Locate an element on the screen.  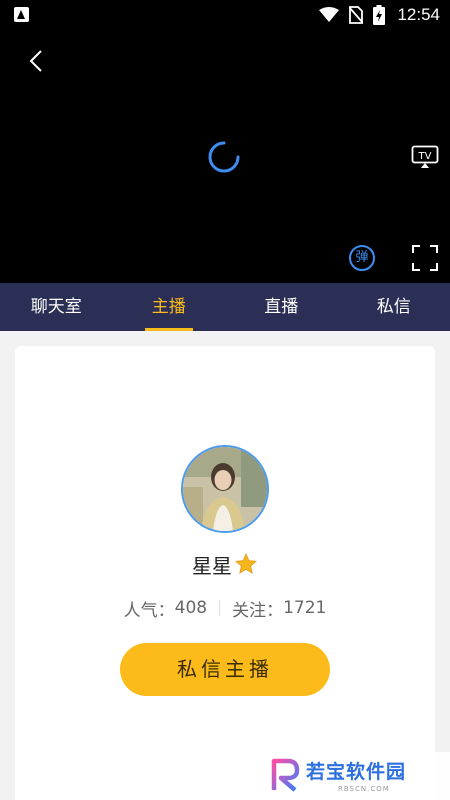
avatar-image is located at coordinates (225, 489).